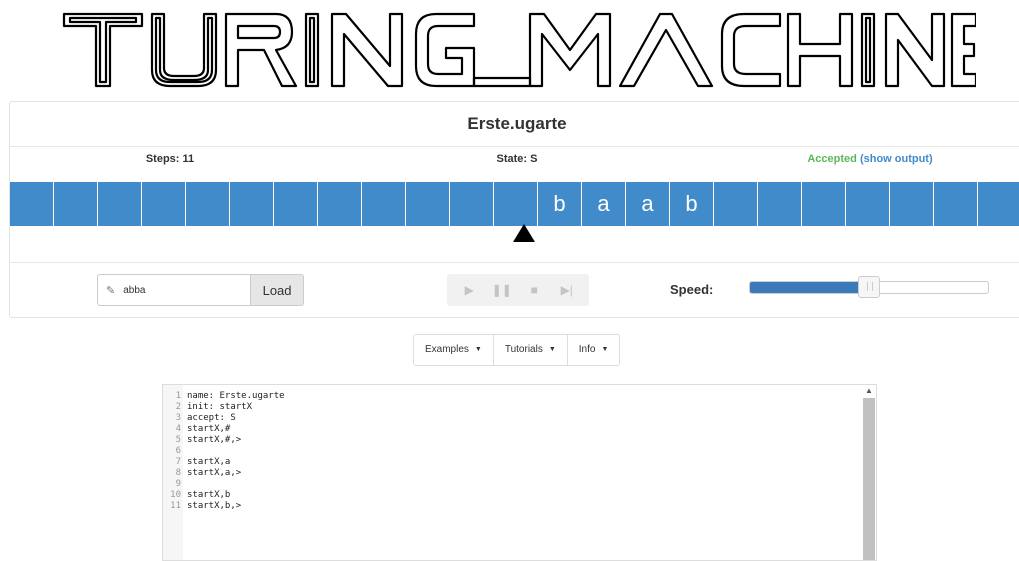  Describe the element at coordinates (178, 462) in the screenshot. I see `line-number: 7` at that location.